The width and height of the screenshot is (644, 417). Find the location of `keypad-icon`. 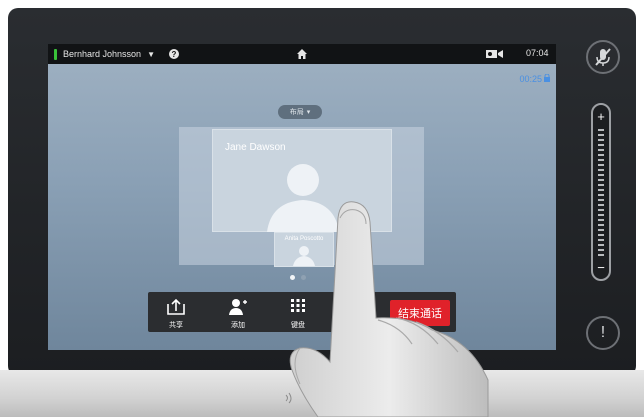

keypad-icon is located at coordinates (298, 305).